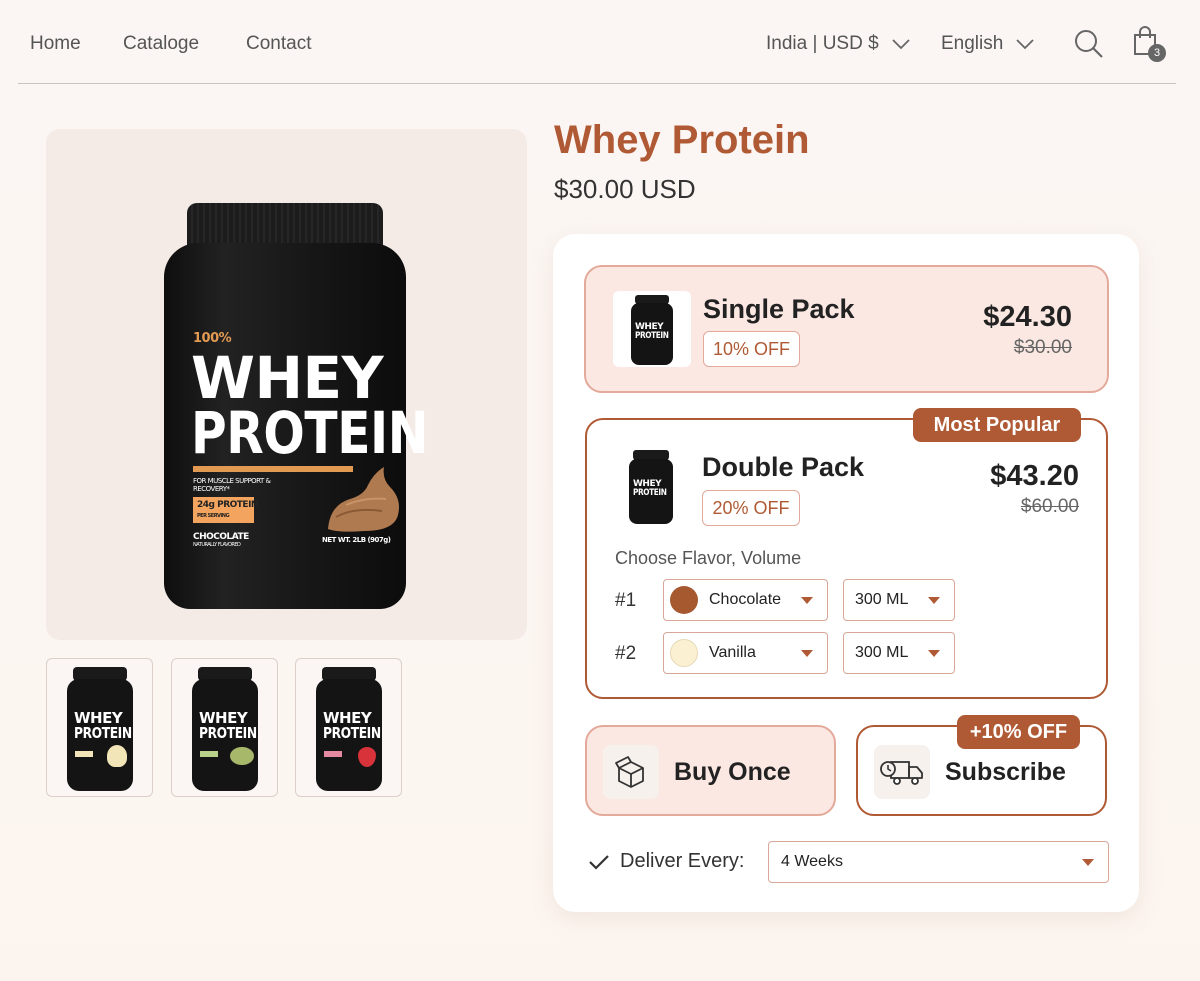 Image resolution: width=1200 pixels, height=981 pixels. I want to click on product-price: $30.00 USD, so click(625, 189).